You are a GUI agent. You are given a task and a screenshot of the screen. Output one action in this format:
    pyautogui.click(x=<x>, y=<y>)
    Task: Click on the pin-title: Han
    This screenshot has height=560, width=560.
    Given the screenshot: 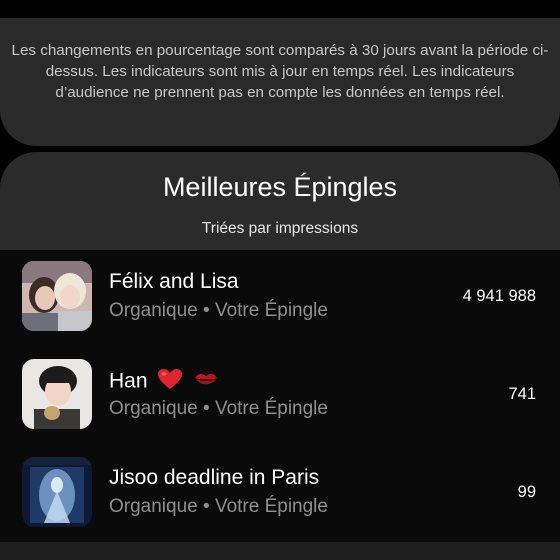 What is the action you would take?
    pyautogui.click(x=164, y=382)
    